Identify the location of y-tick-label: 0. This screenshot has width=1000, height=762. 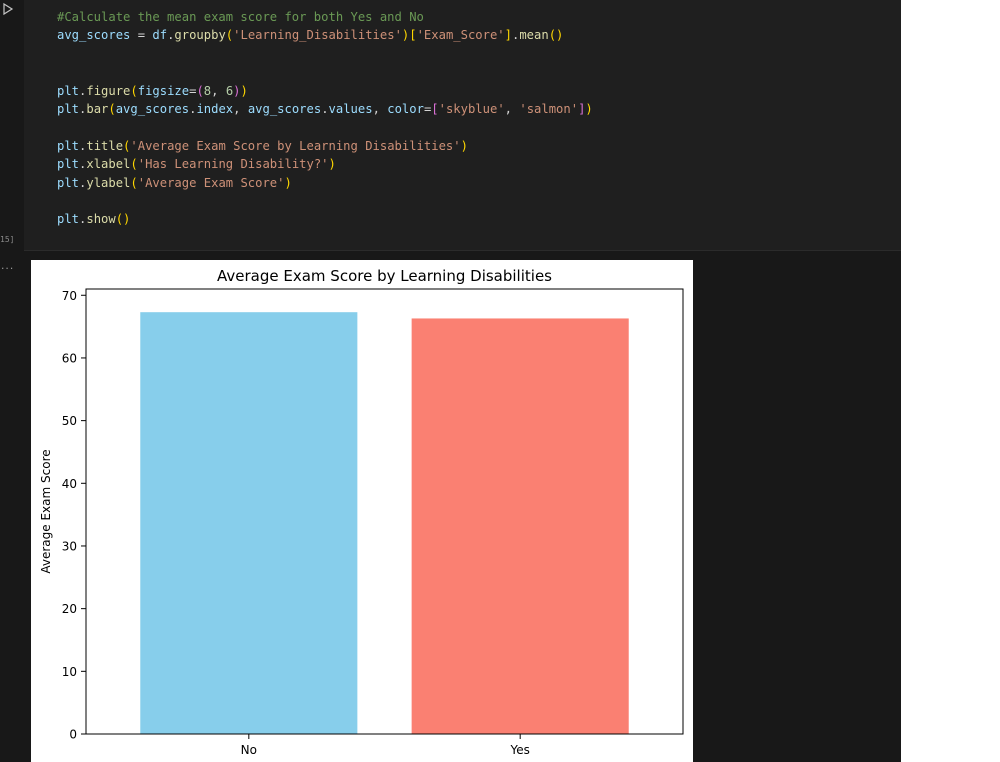
(73, 735).